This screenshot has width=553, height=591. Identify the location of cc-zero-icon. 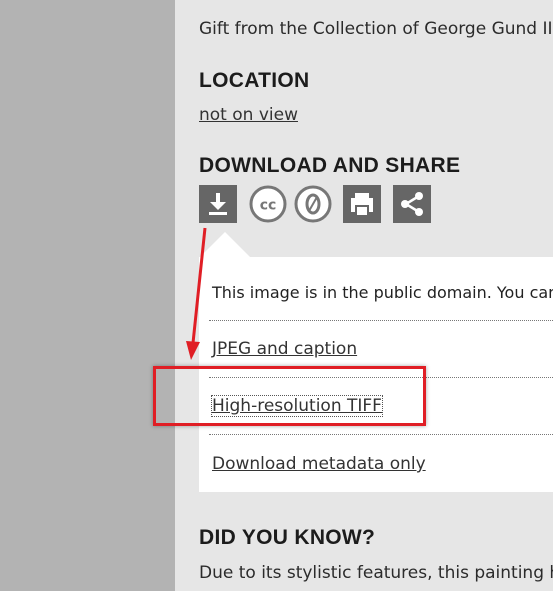
(313, 204).